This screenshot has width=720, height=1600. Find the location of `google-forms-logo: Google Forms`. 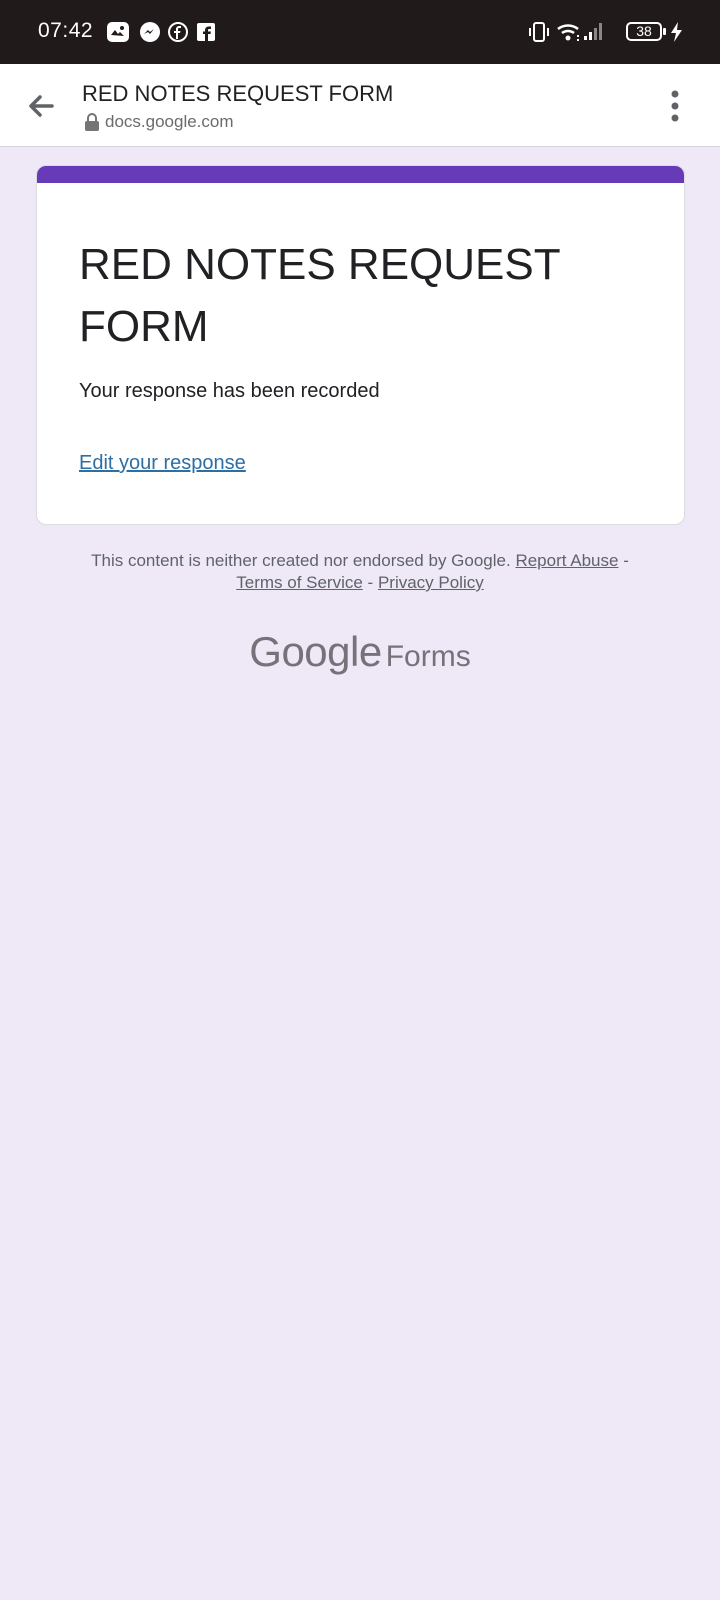

google-forms-logo: Google Forms is located at coordinates (360, 652).